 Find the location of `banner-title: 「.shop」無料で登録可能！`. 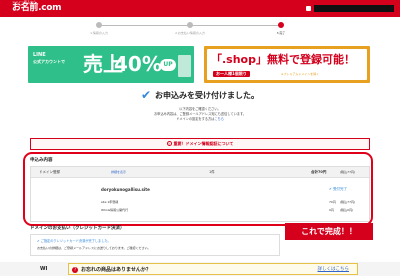

banner-title: 「.shop」無料で登録可能！ is located at coordinates (283, 59).